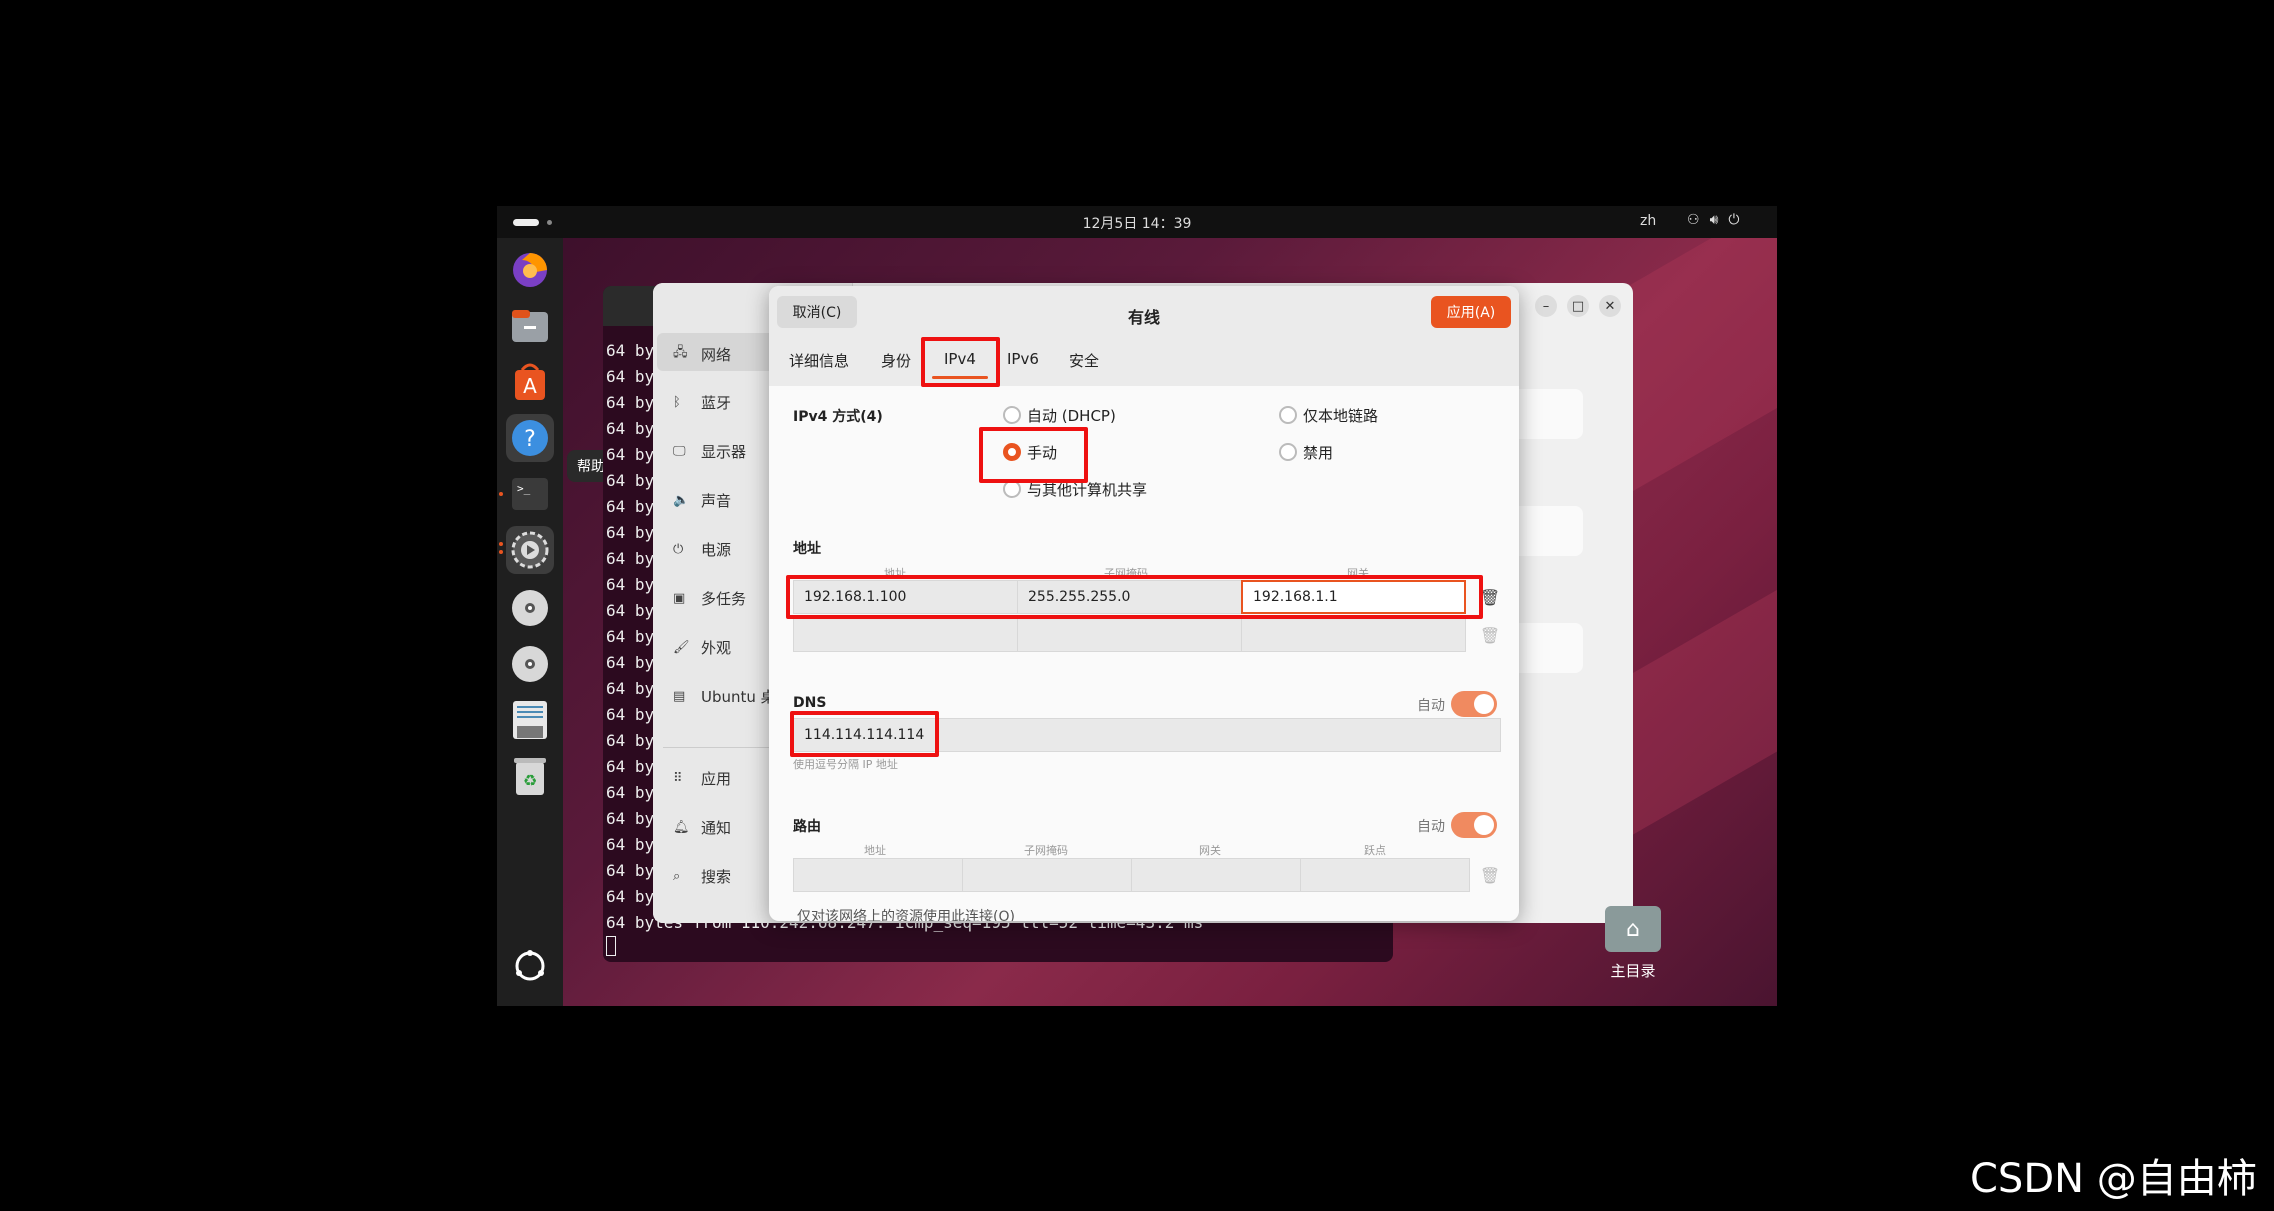 The height and width of the screenshot is (1211, 2274). Describe the element at coordinates (530, 382) in the screenshot. I see `app-center-icon: A` at that location.